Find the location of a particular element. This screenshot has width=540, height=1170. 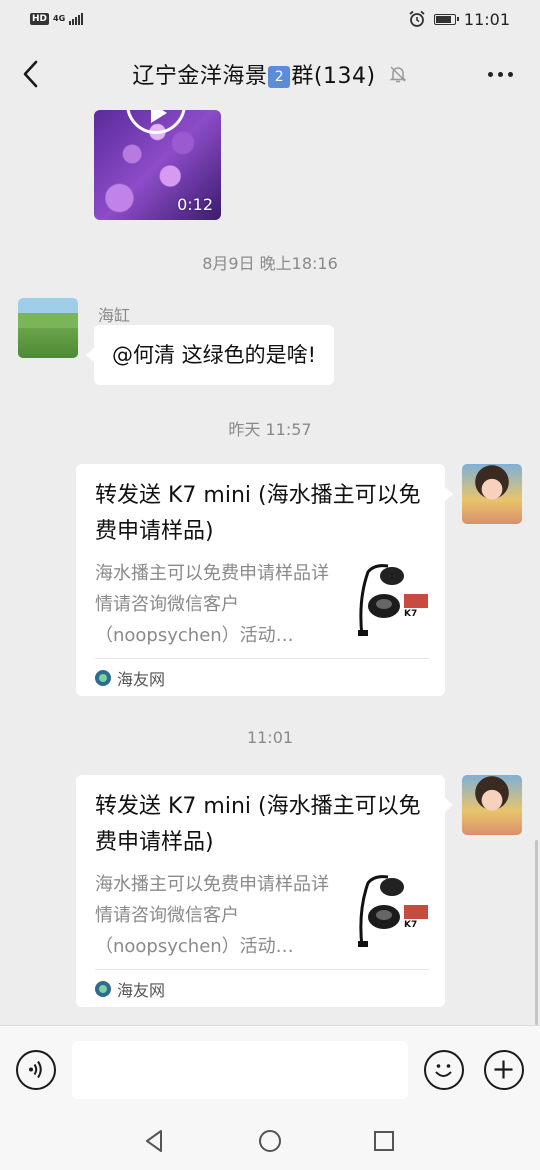

emoji-icon is located at coordinates (443, 1070).